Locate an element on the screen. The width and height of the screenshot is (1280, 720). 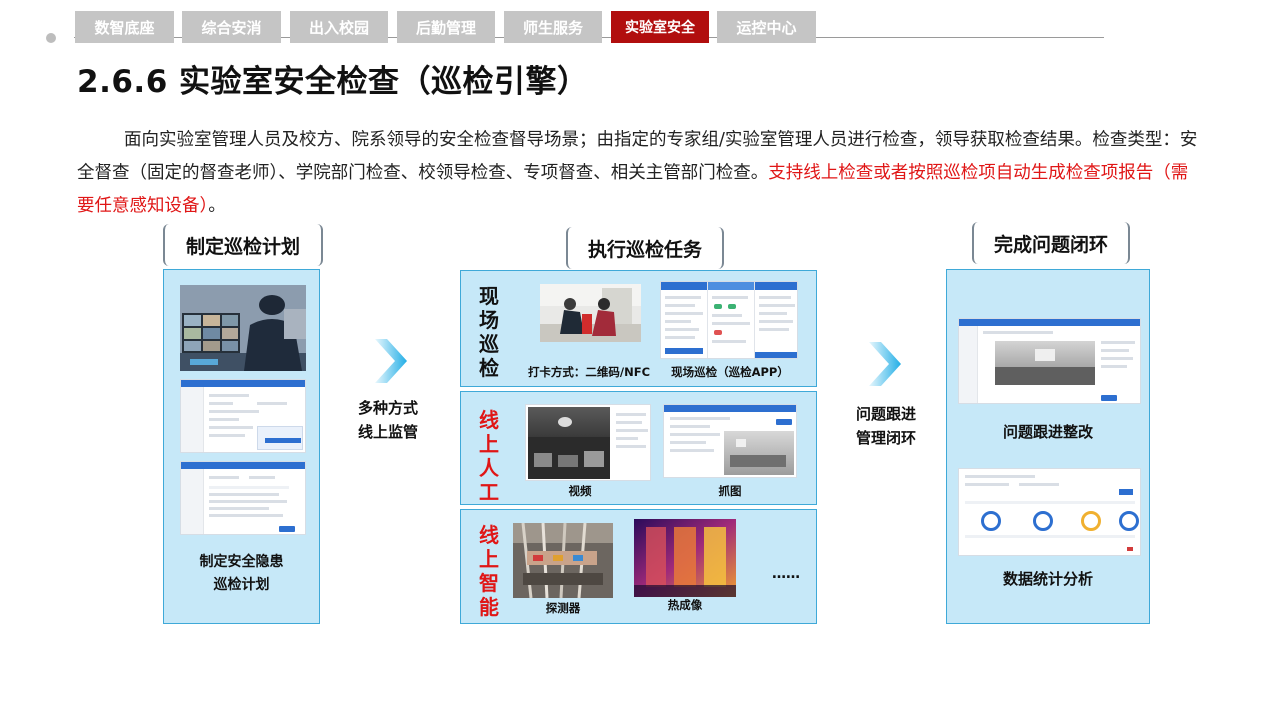
manual-label-char: 线 is located at coordinates (489, 420).